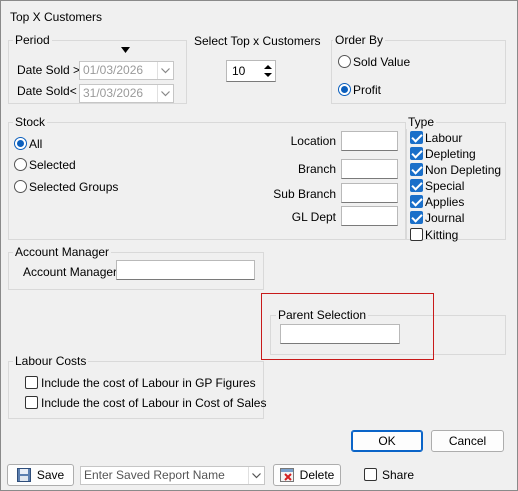 The height and width of the screenshot is (491, 518). What do you see at coordinates (443, 138) in the screenshot?
I see `labour-label: Labour` at bounding box center [443, 138].